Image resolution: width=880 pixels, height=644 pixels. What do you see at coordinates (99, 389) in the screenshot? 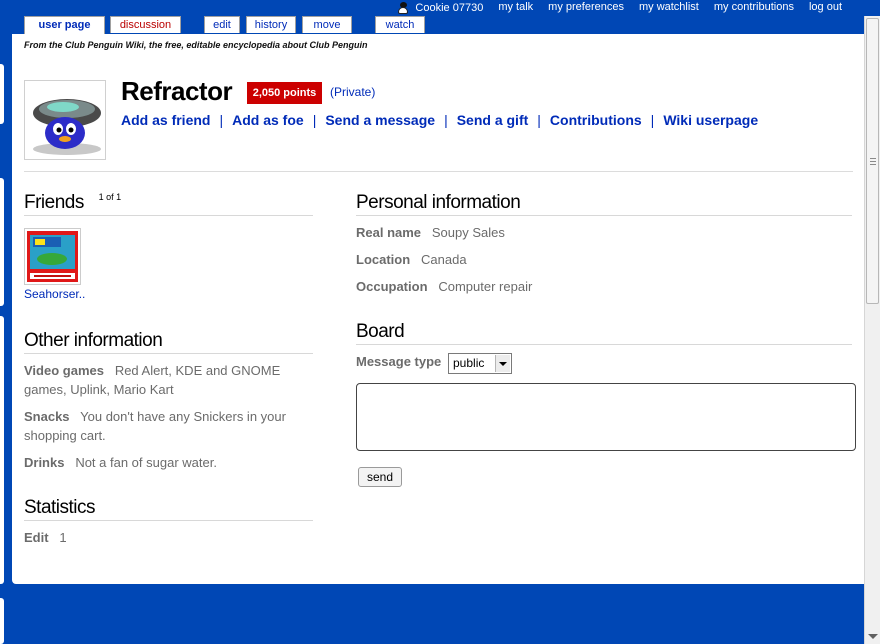
I see `video-games-value-line2: games, Uplink, Mario Kart` at bounding box center [99, 389].